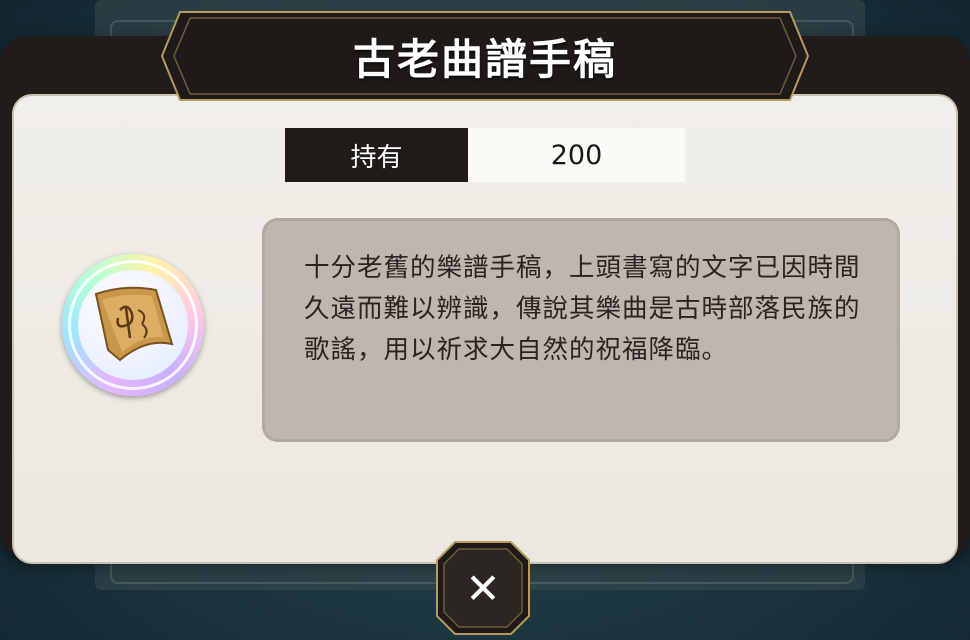 This screenshot has width=970, height=640. Describe the element at coordinates (484, 59) in the screenshot. I see `dialog-title: 古老曲譜手稿` at that location.